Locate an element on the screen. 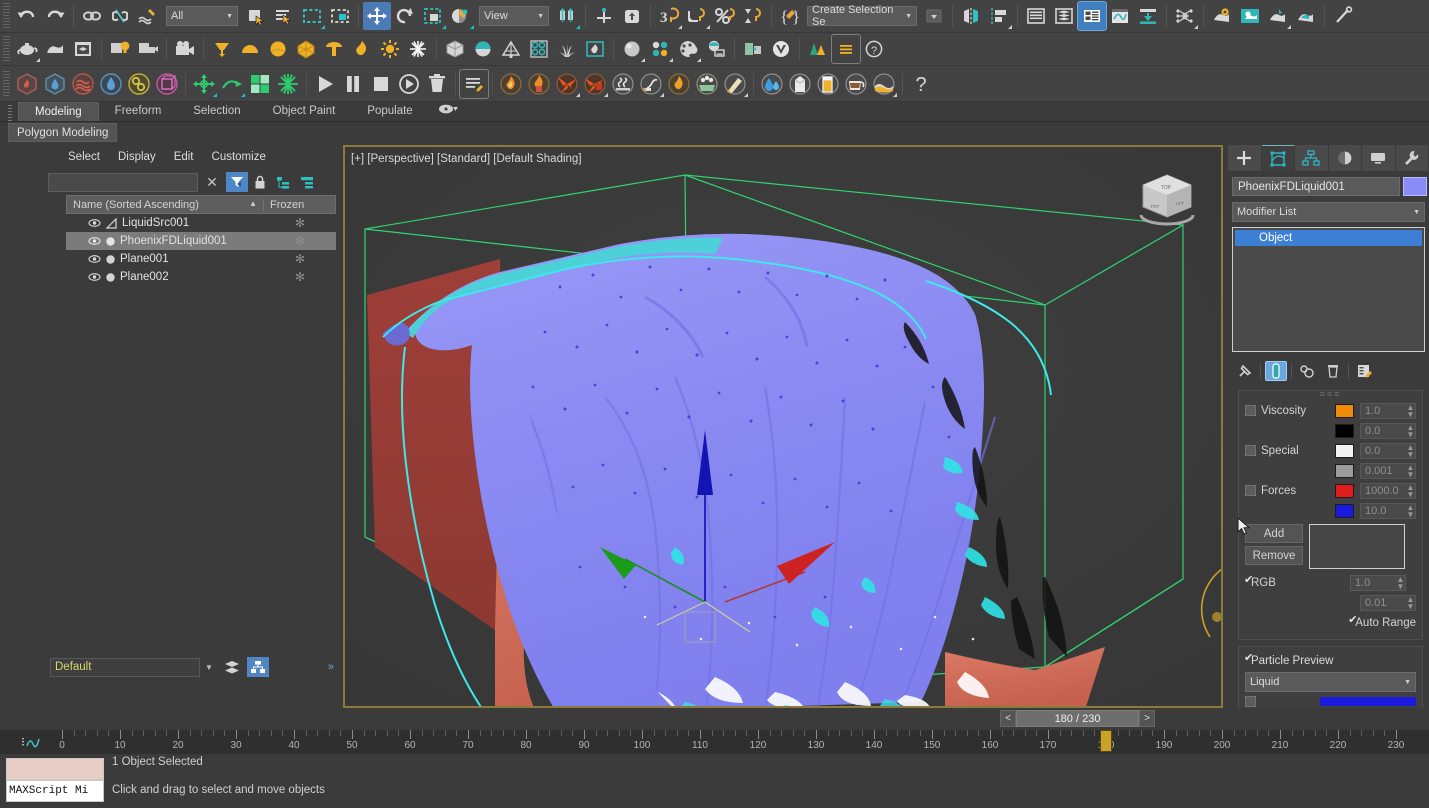  explosion2-preset-icon is located at coordinates (595, 84).